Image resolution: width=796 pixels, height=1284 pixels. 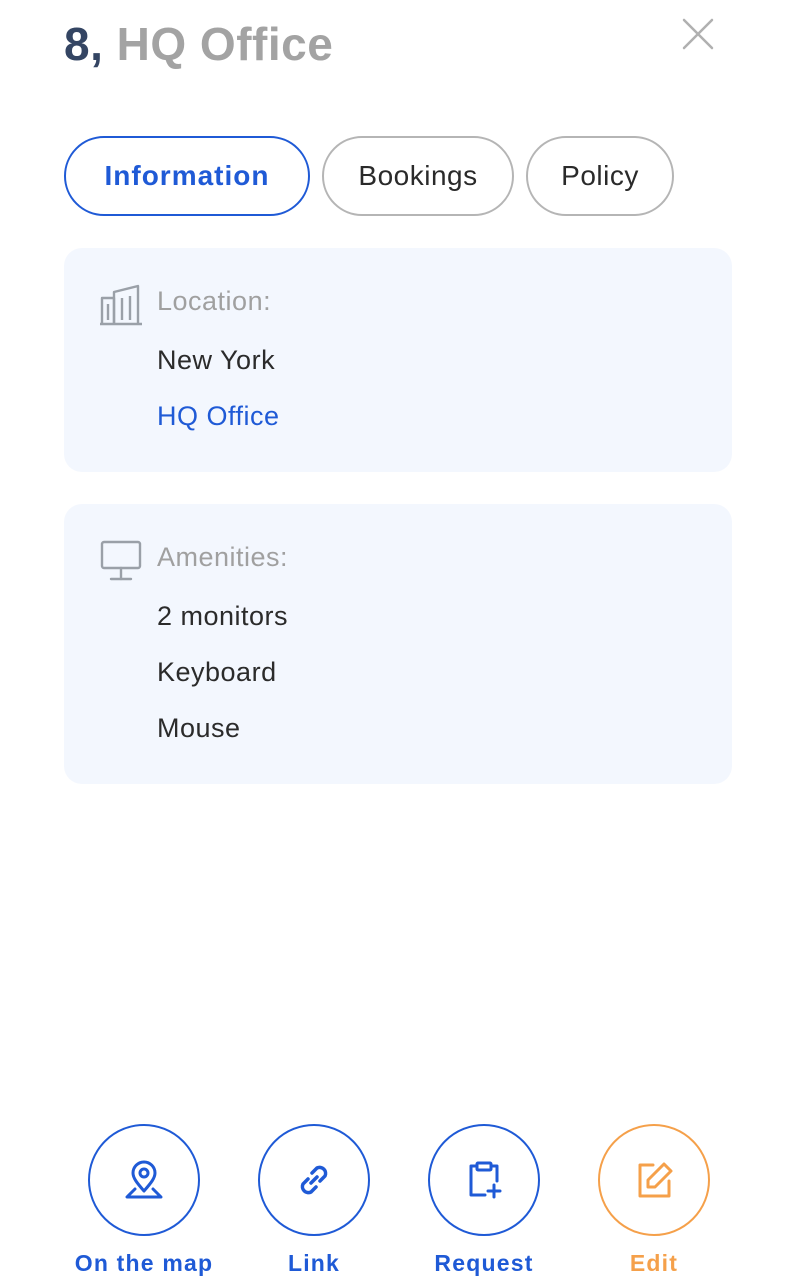 What do you see at coordinates (218, 416) in the screenshot?
I see `office-link: HQ Office` at bounding box center [218, 416].